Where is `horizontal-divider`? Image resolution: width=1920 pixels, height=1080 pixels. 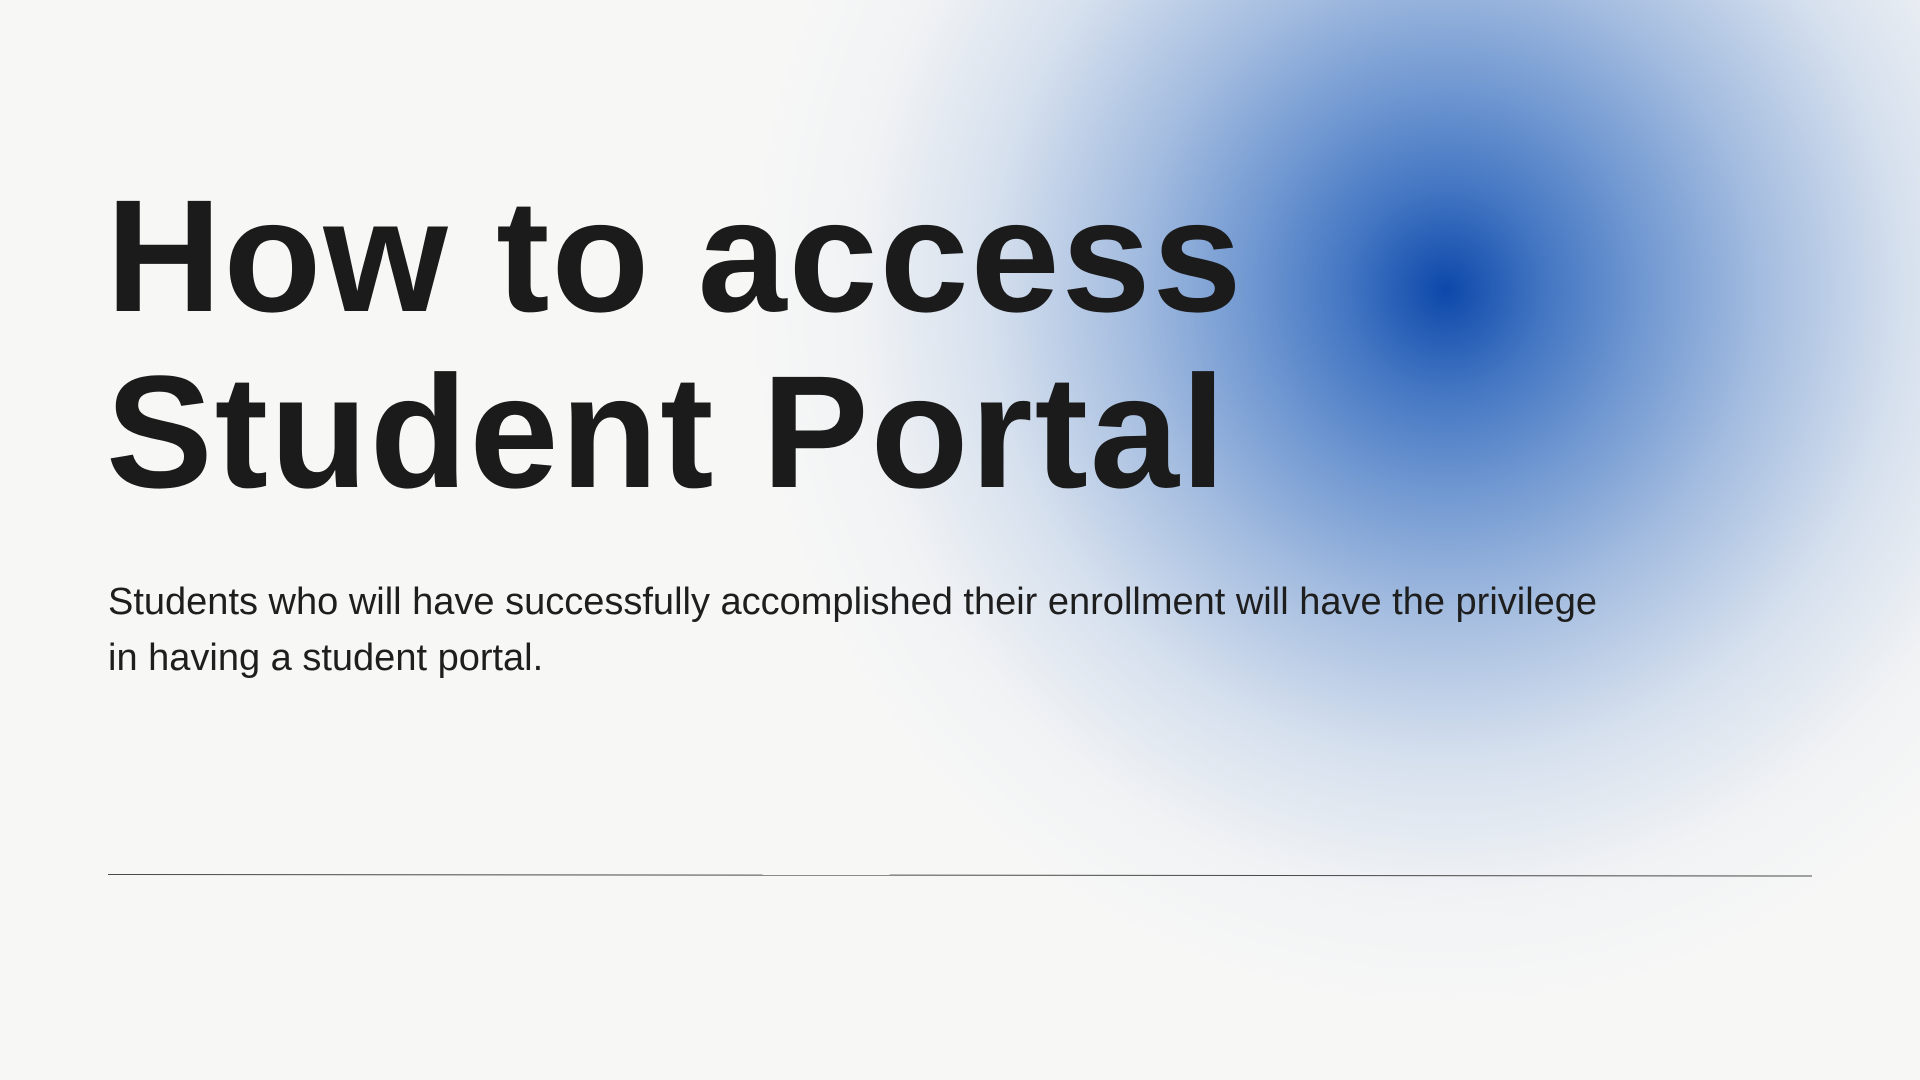
horizontal-divider is located at coordinates (959, 875).